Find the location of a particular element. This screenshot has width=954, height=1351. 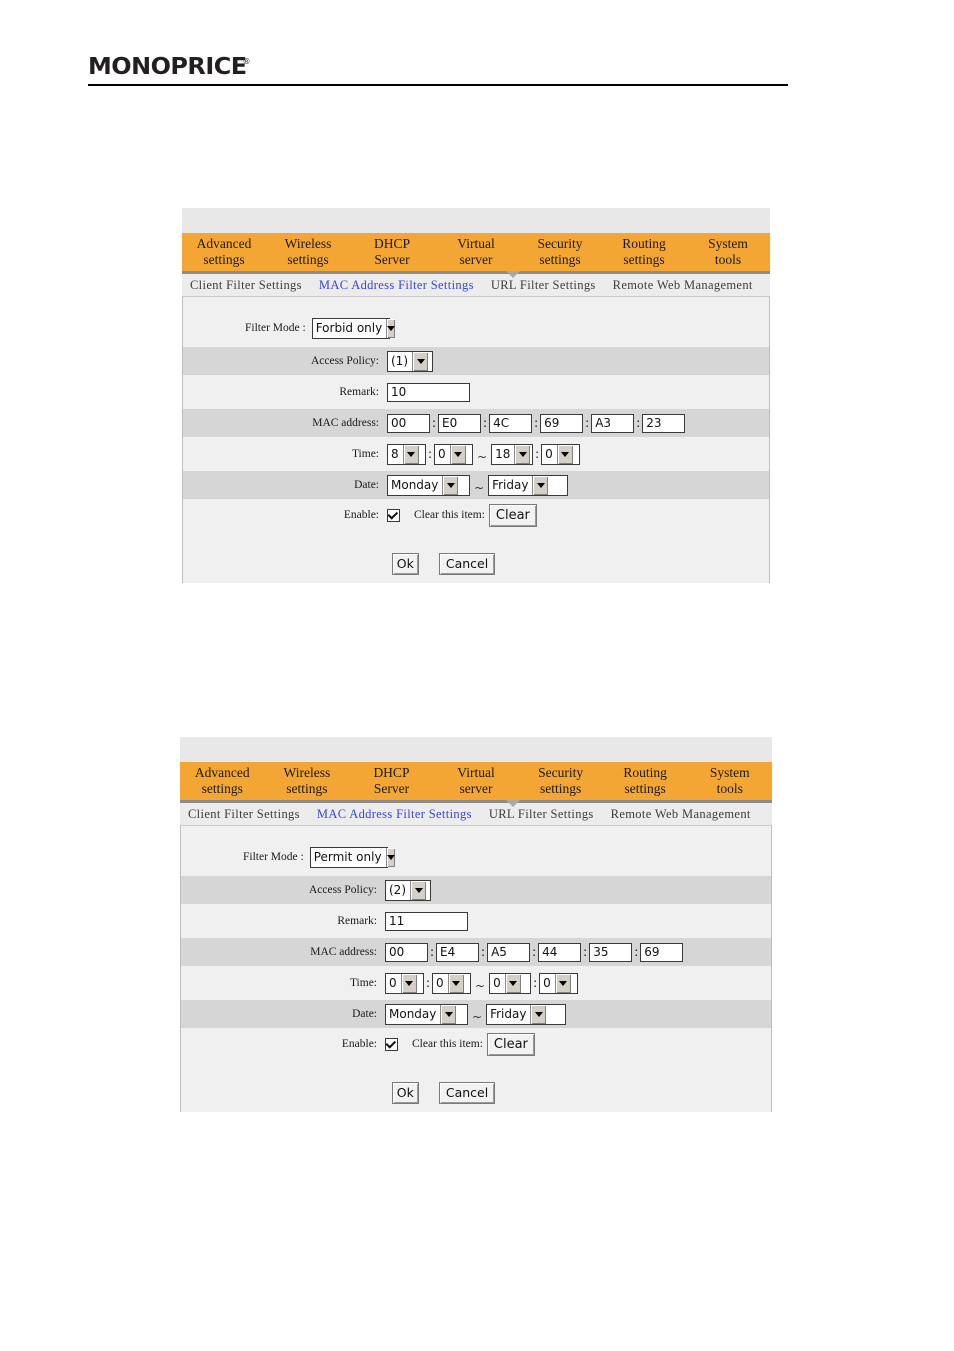

checkmark-icon is located at coordinates (393, 514).